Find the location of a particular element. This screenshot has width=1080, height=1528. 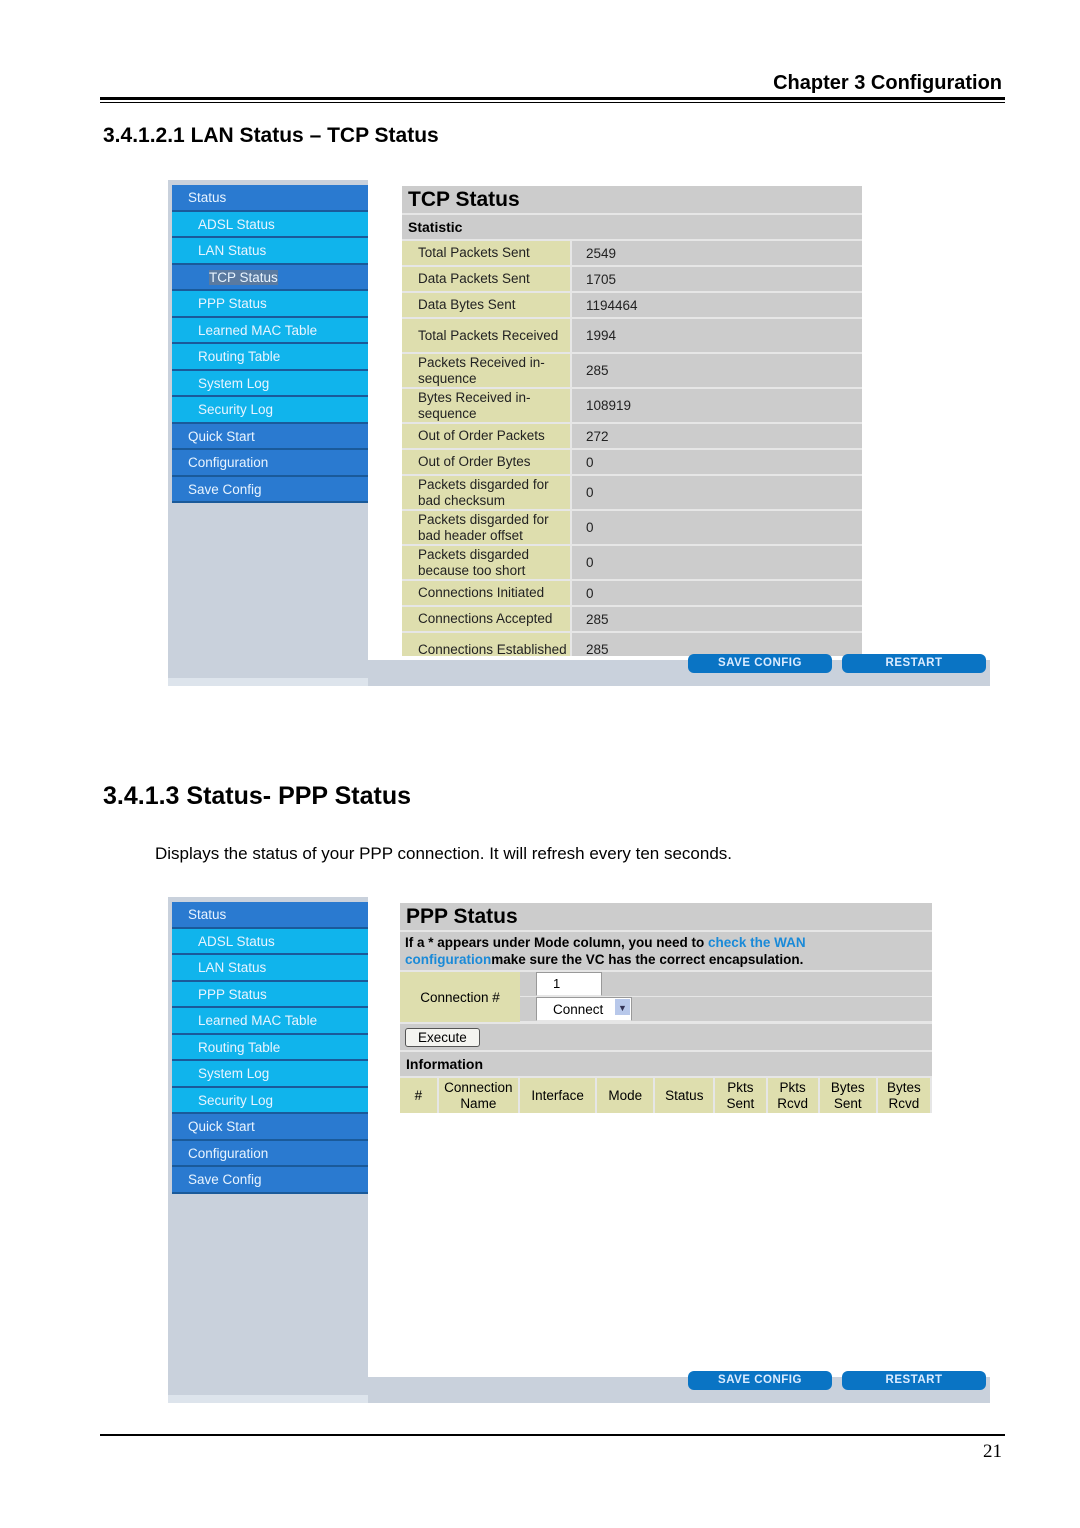

sidebar-item-label: Routing Table is located at coordinates (239, 356).